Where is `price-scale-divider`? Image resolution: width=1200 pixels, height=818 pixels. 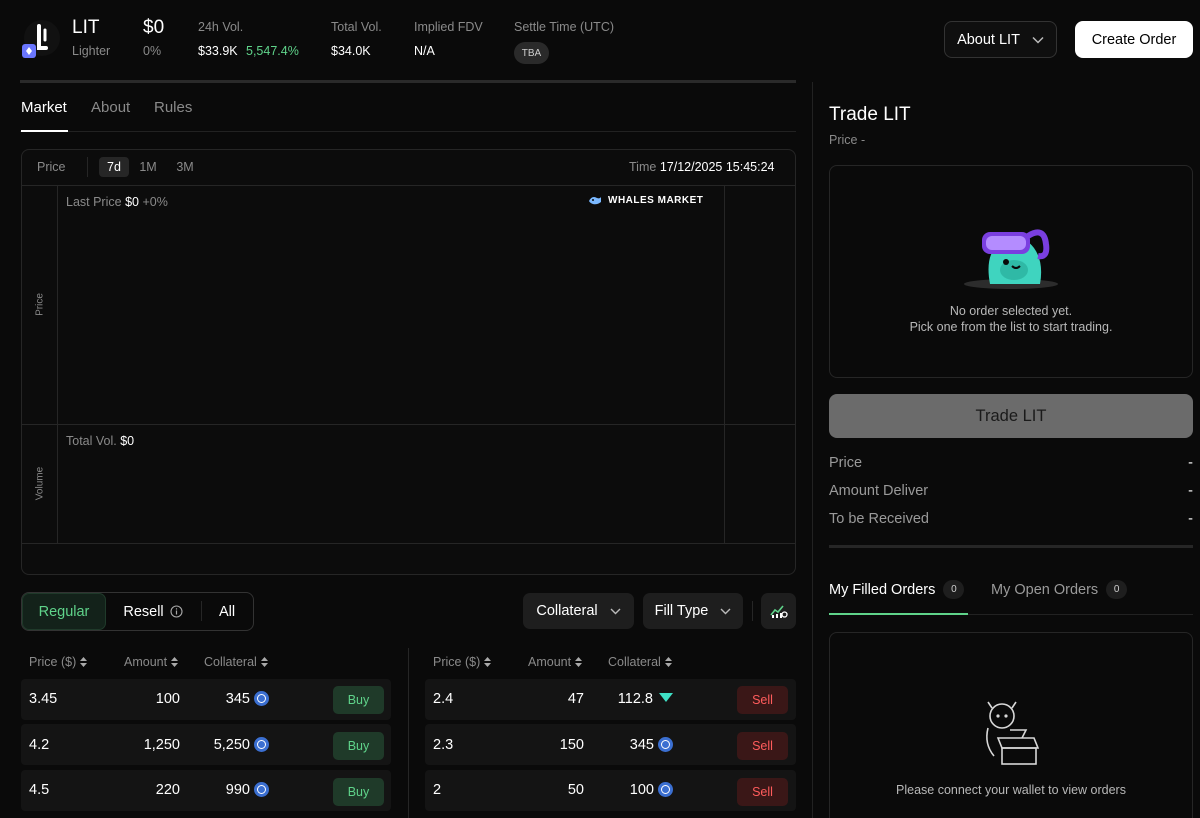
price-scale-divider is located at coordinates (724, 364).